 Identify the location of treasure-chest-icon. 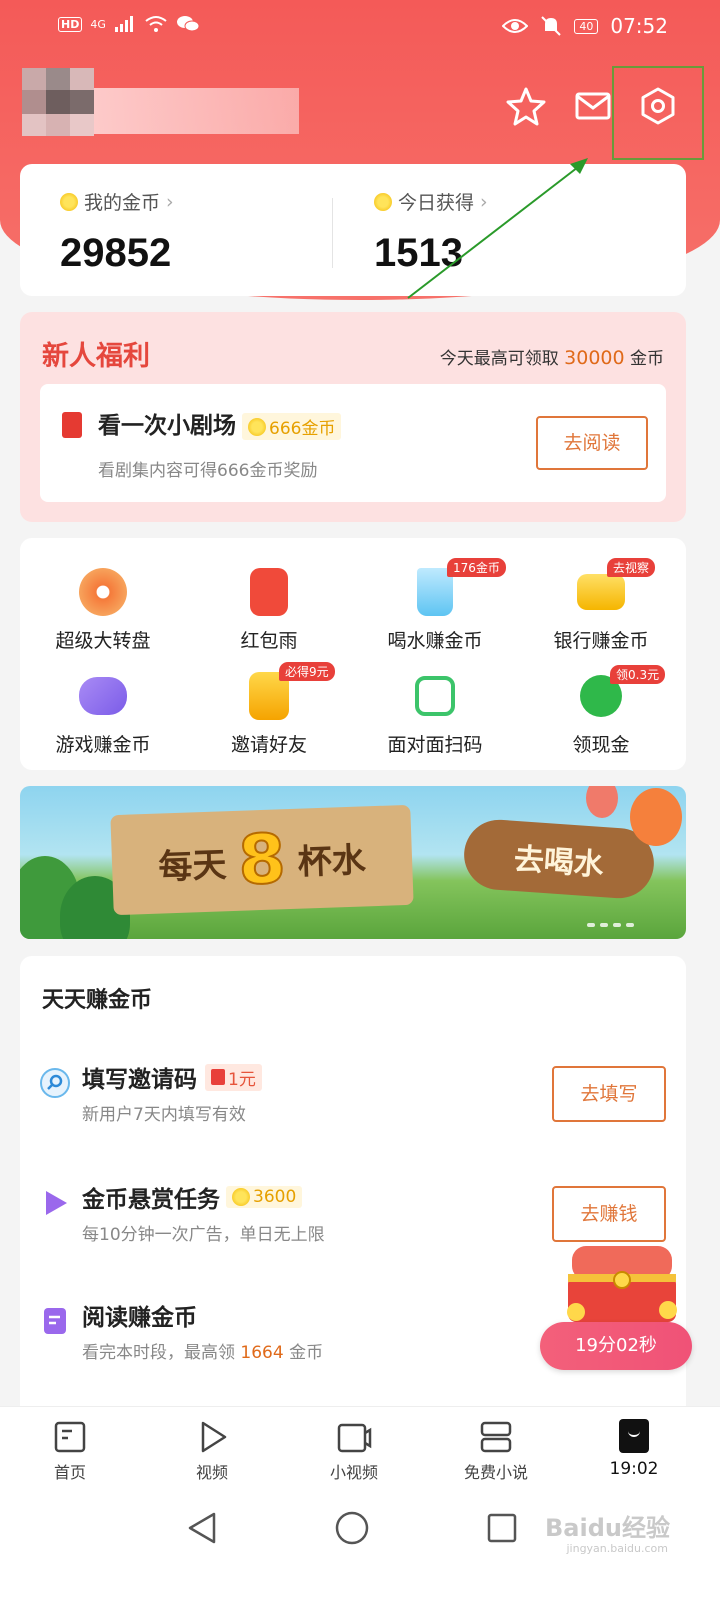
(622, 1283).